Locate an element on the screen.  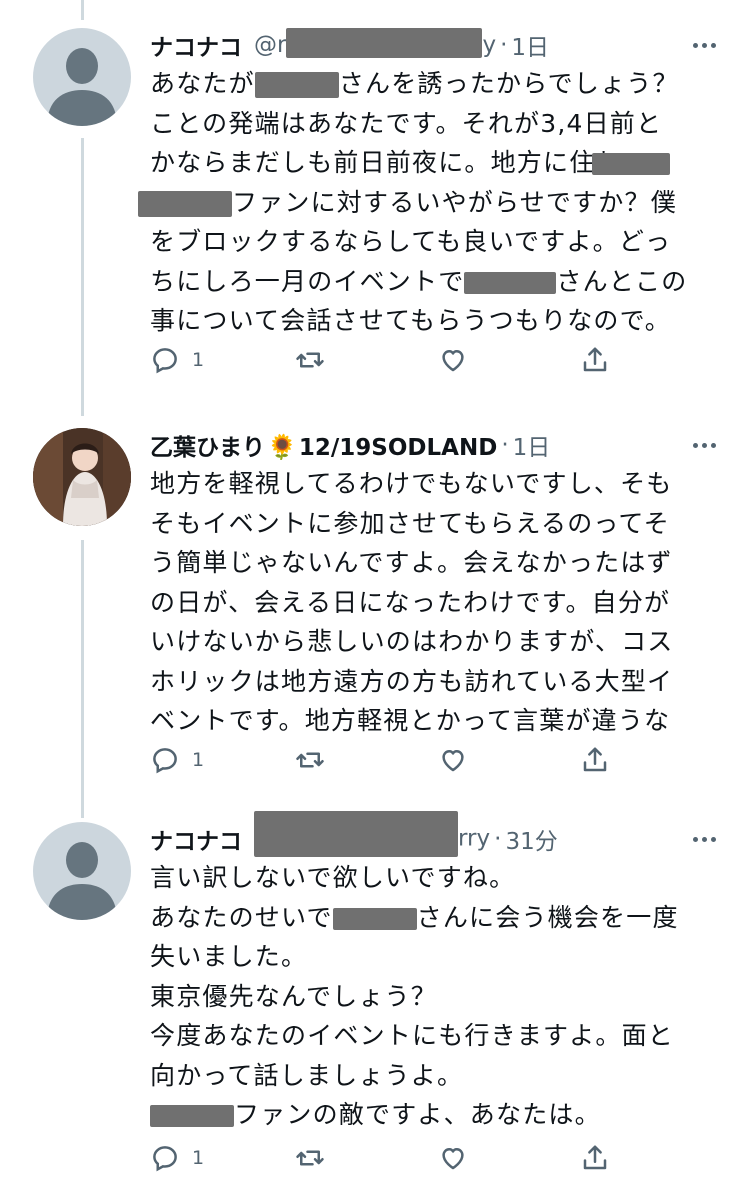
username-segment: rry is located at coordinates (474, 838).